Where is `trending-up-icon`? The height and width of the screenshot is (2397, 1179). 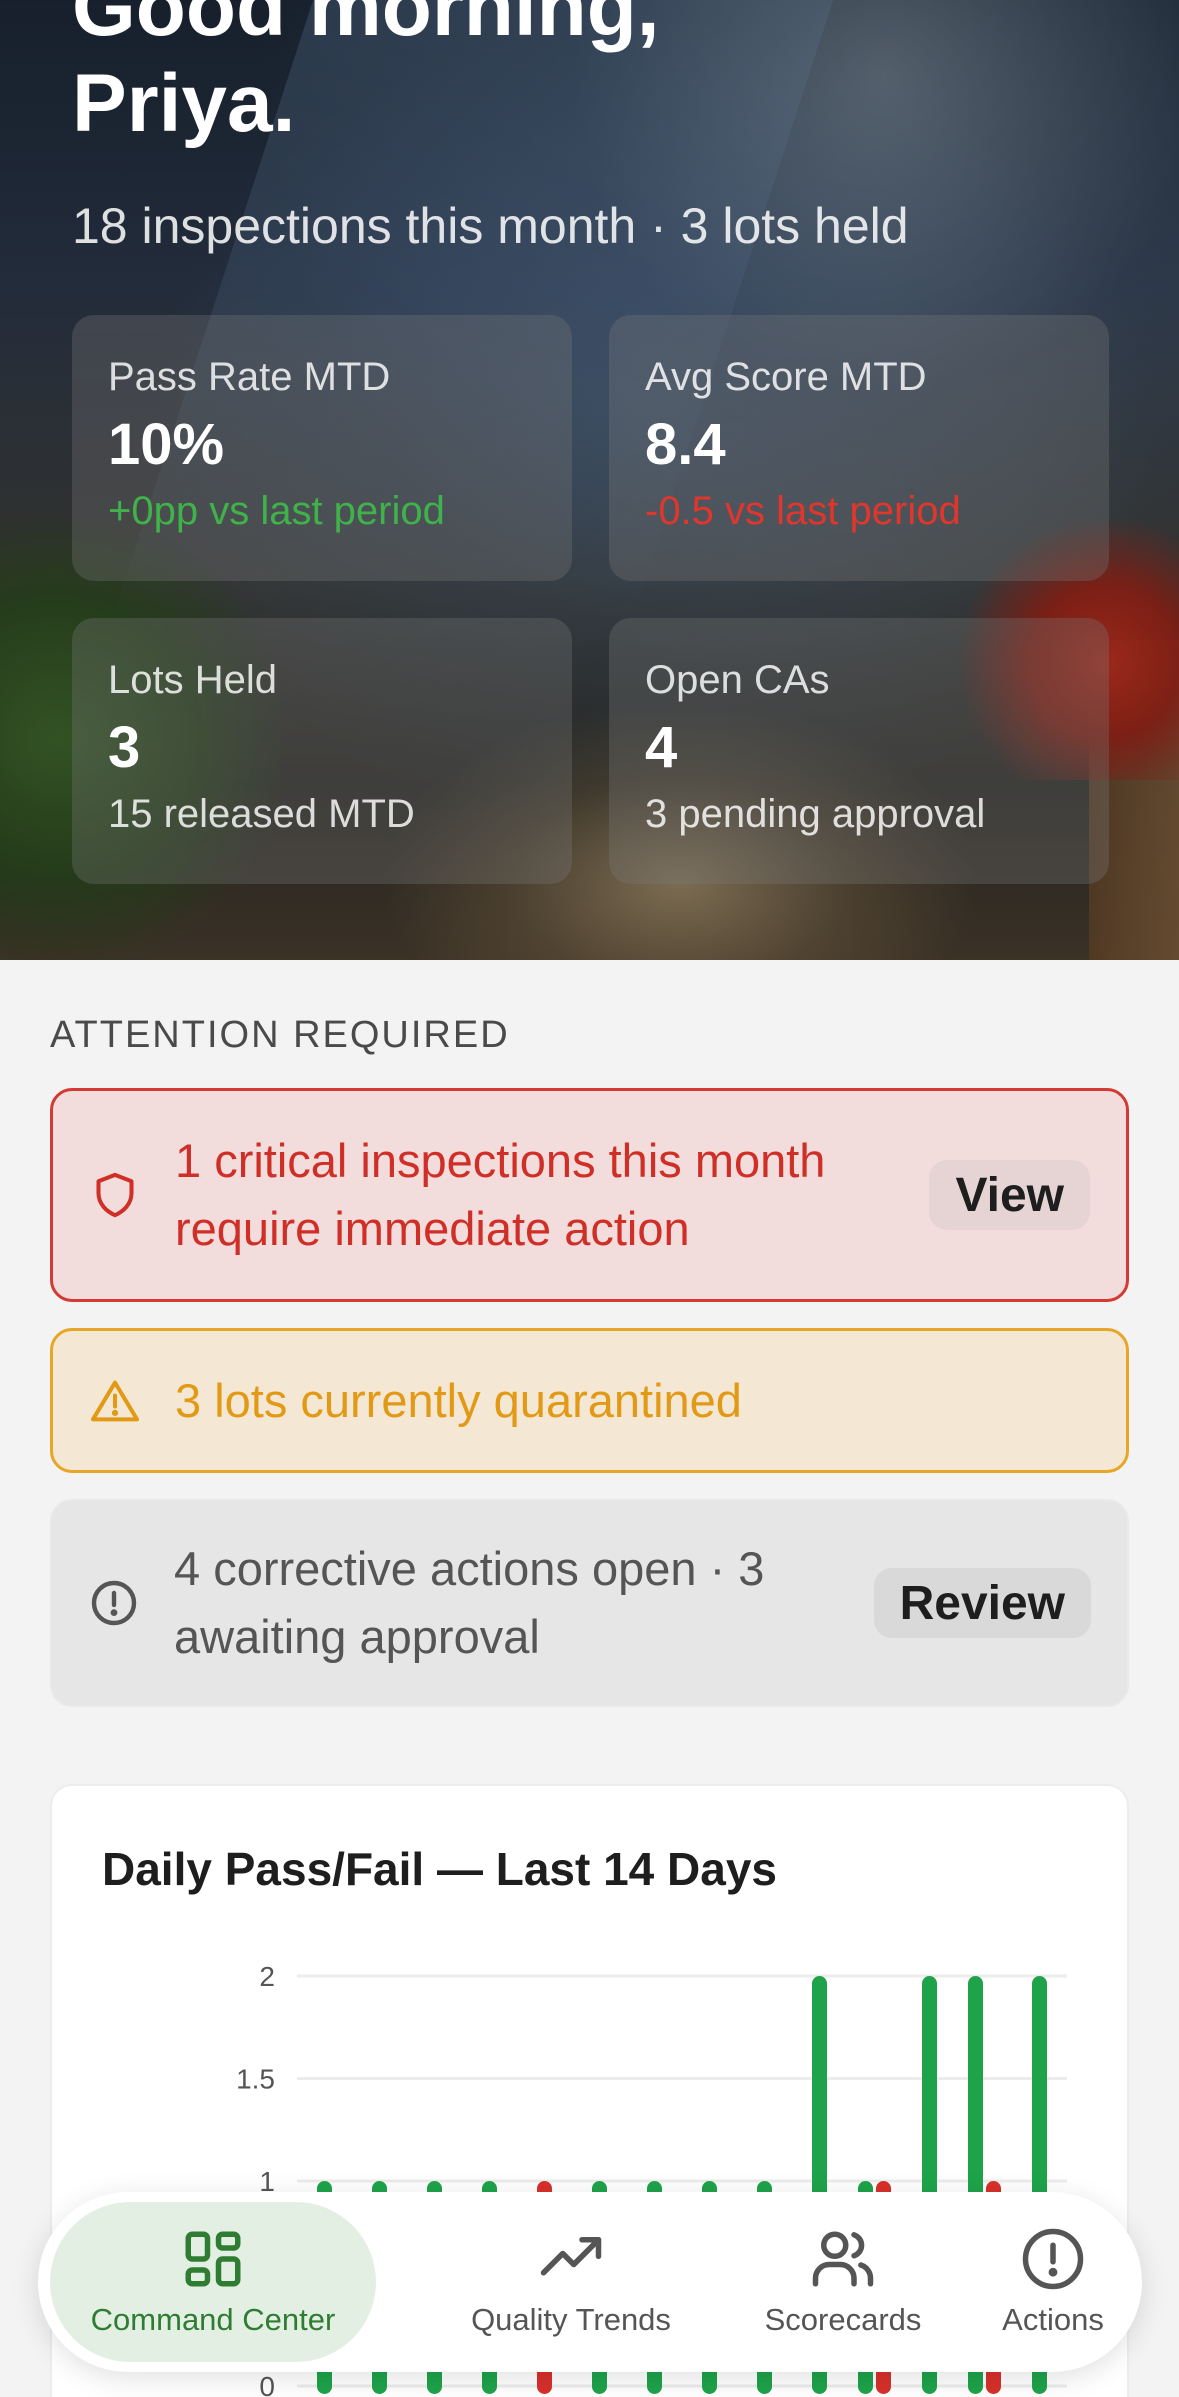
trending-up-icon is located at coordinates (571, 2256).